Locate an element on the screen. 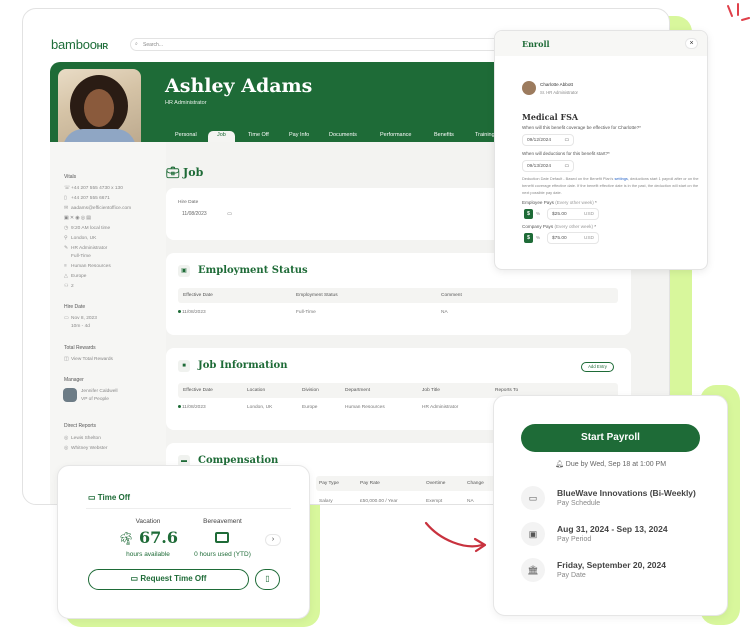 This screenshot has height=629, width=750. view-total-rewards-link: ◫ View Total Rewards is located at coordinates (88, 359).